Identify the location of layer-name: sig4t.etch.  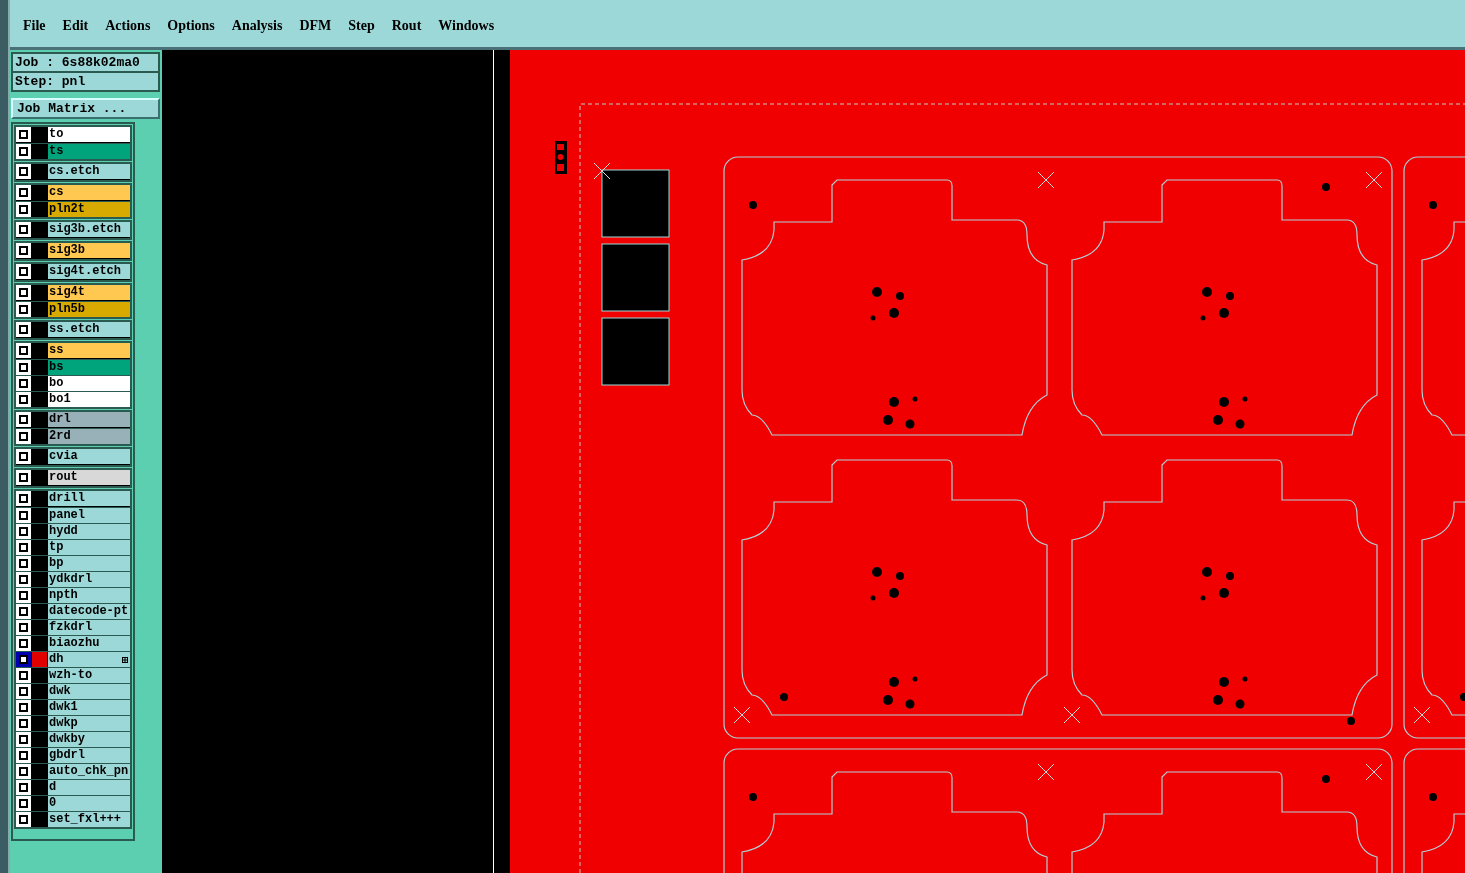
(89, 271).